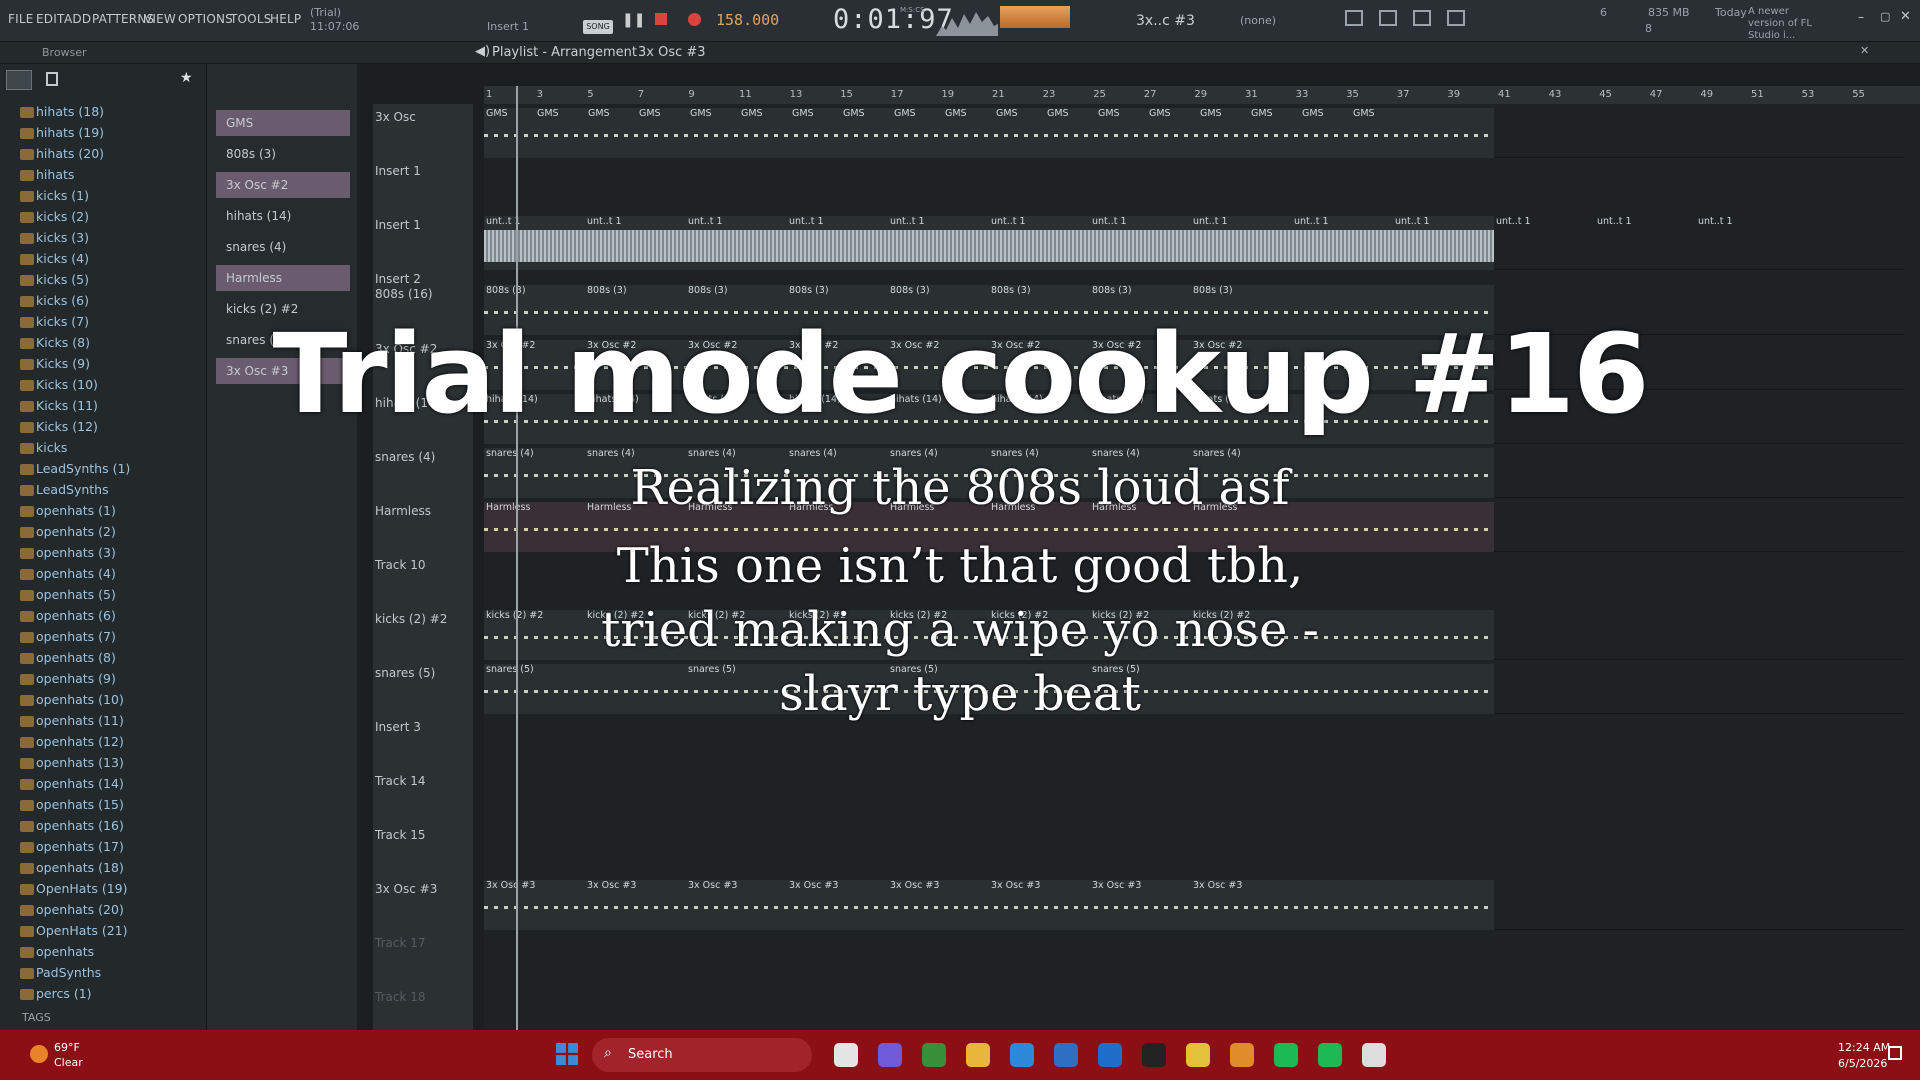  What do you see at coordinates (283, 247) in the screenshot?
I see `picker-item: snares (4)` at bounding box center [283, 247].